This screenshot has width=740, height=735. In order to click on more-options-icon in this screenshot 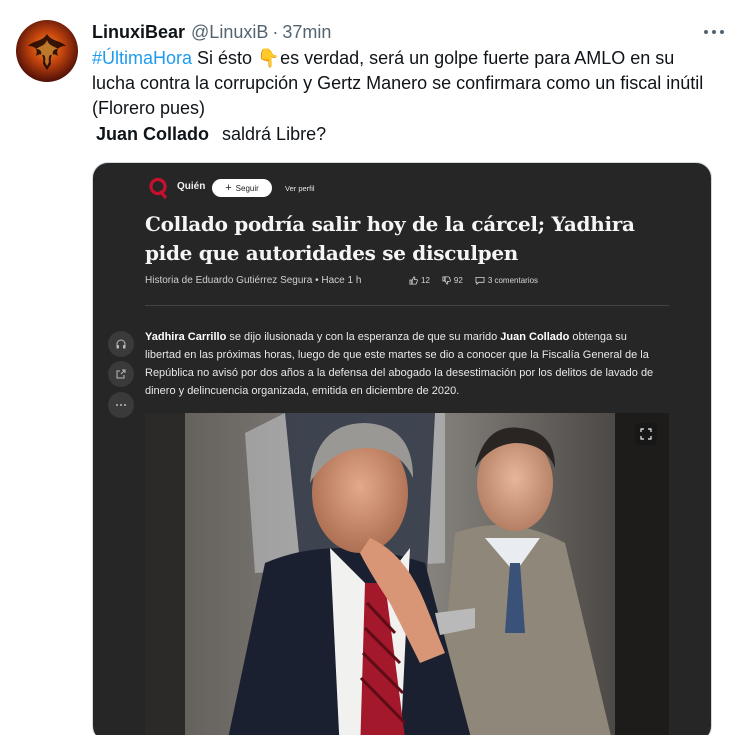, I will do `click(714, 32)`.